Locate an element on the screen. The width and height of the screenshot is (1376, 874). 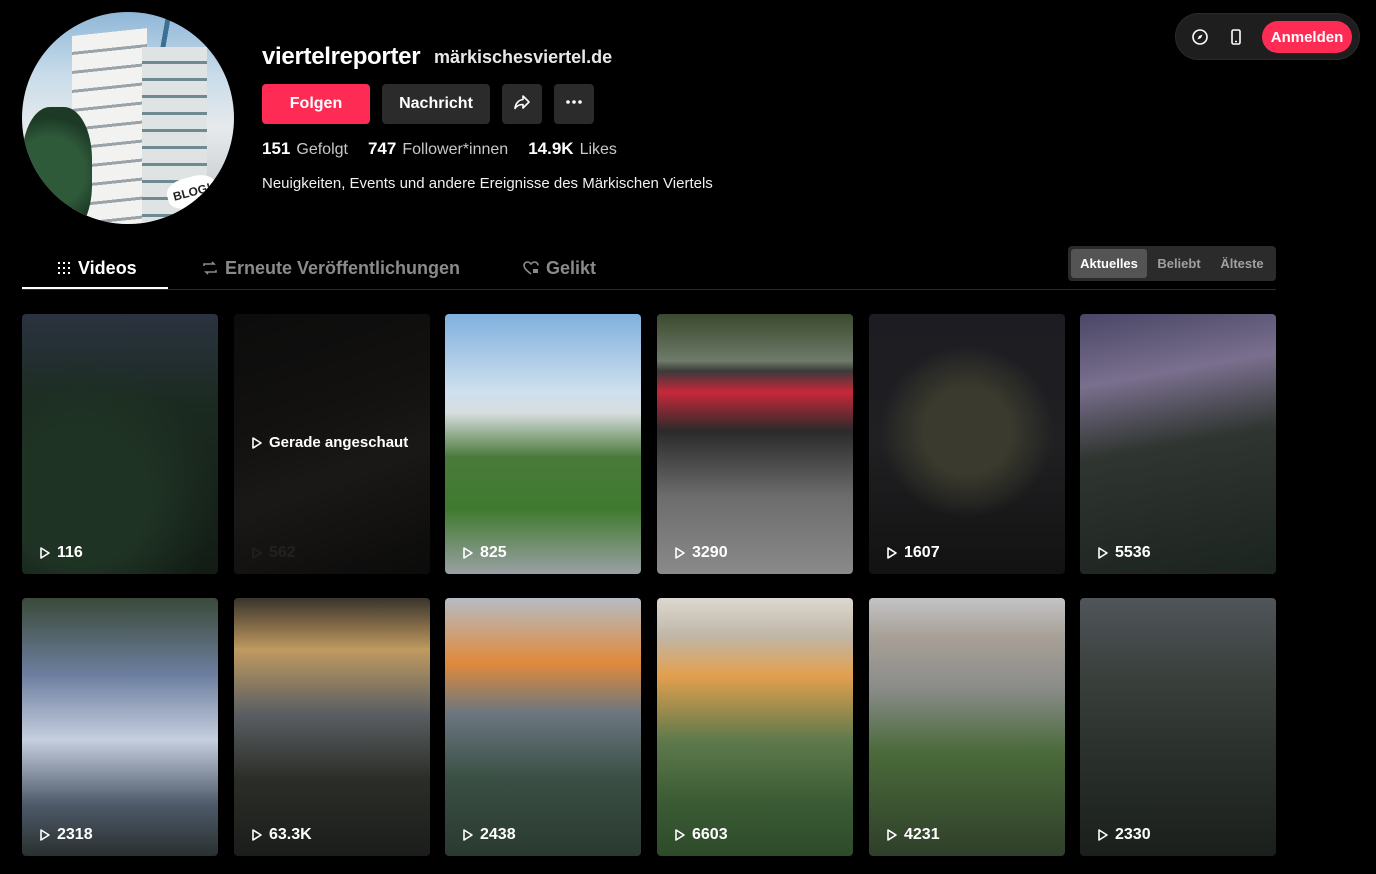
avatar-tree is located at coordinates (57, 165).